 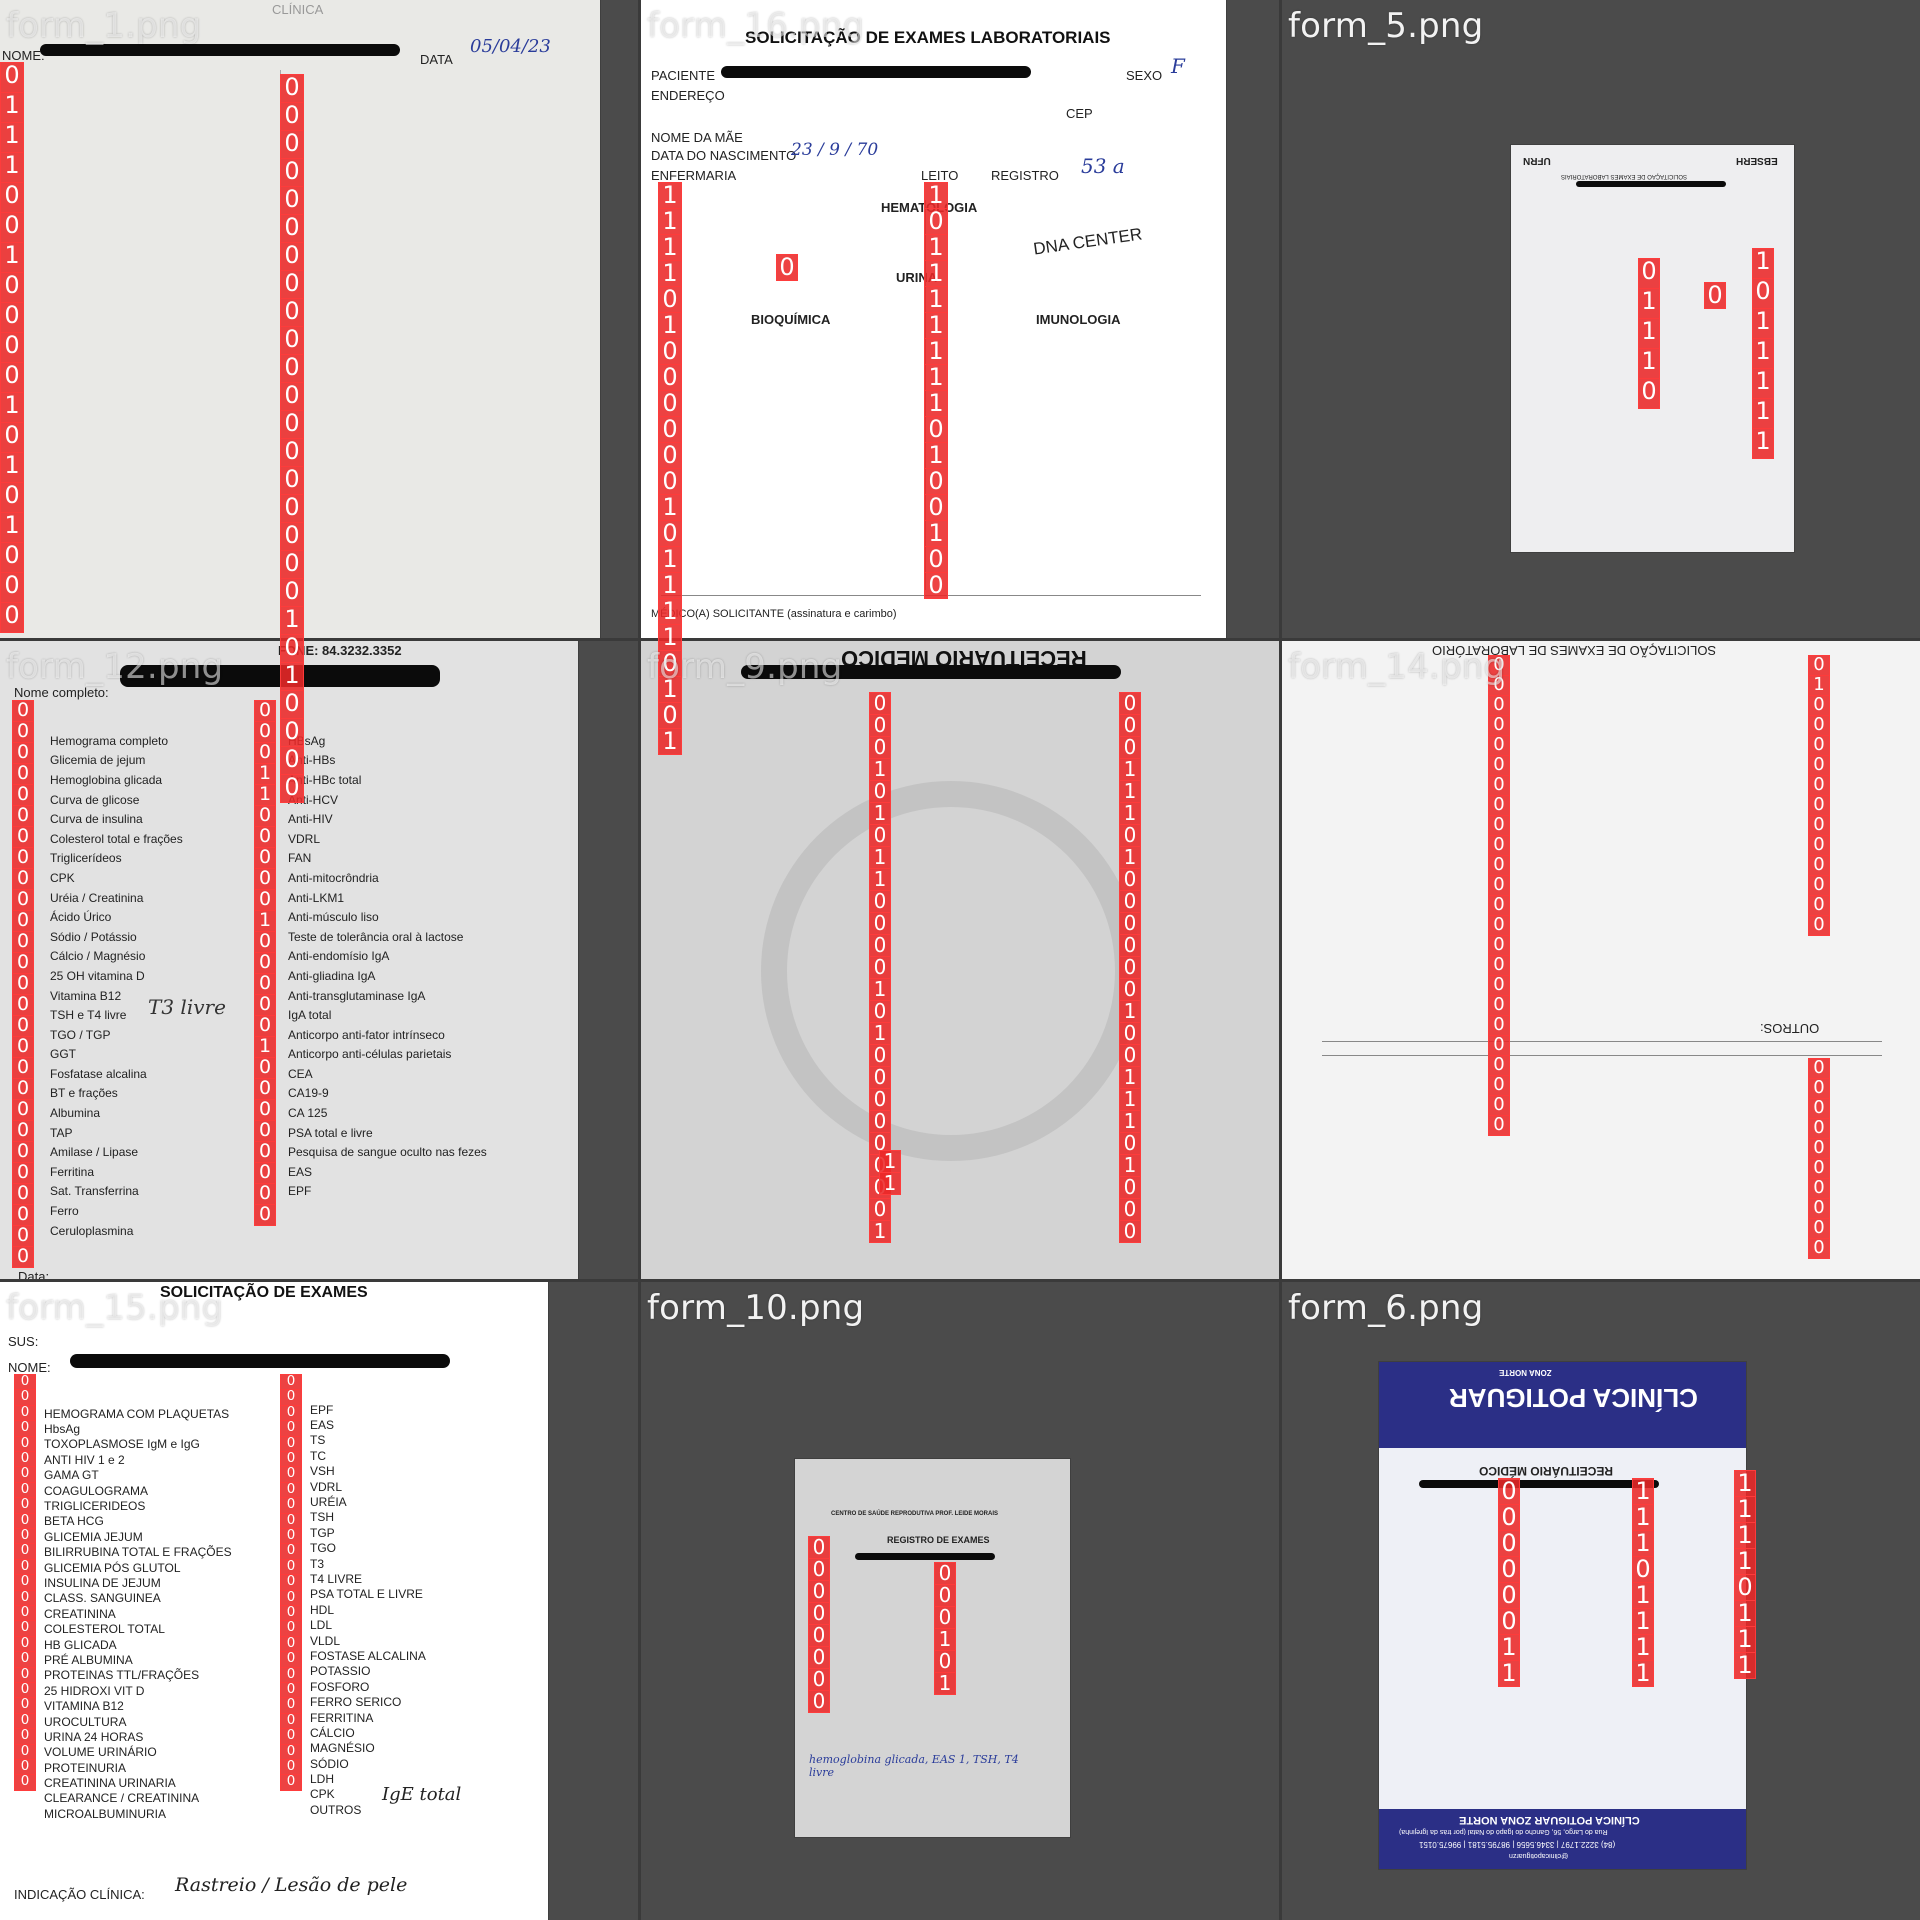 I want to click on form-title: SOLICITAÇÃO DE EXAMES LABORATORIAIS, so click(x=1624, y=176).